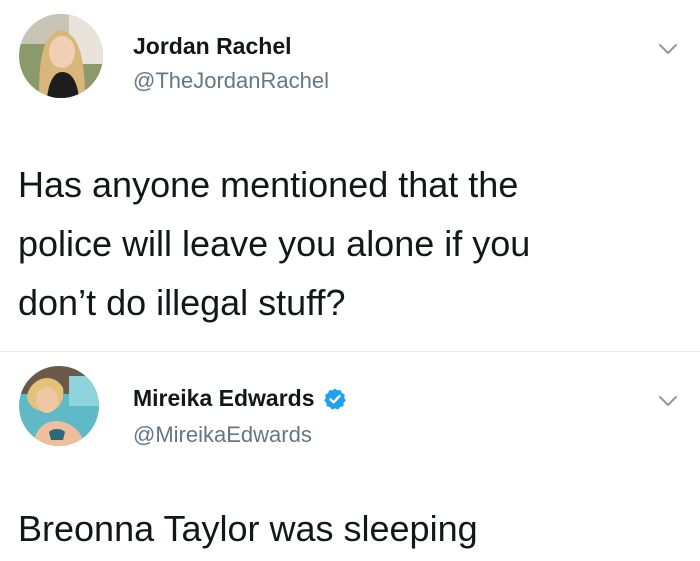 The image size is (700, 561). What do you see at coordinates (222, 435) in the screenshot?
I see `handle: @MireikaEdwards` at bounding box center [222, 435].